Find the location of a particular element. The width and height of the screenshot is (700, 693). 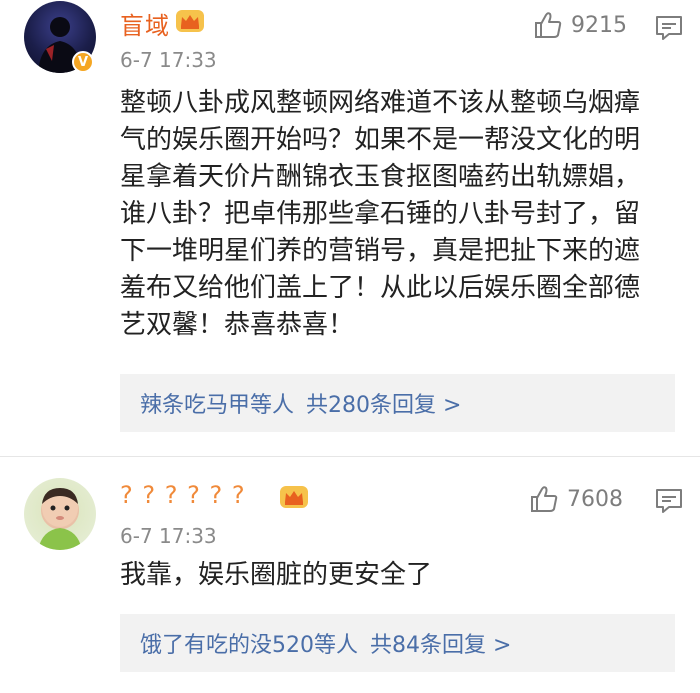

username: ? ? ? ? ? ? is located at coordinates (183, 495).